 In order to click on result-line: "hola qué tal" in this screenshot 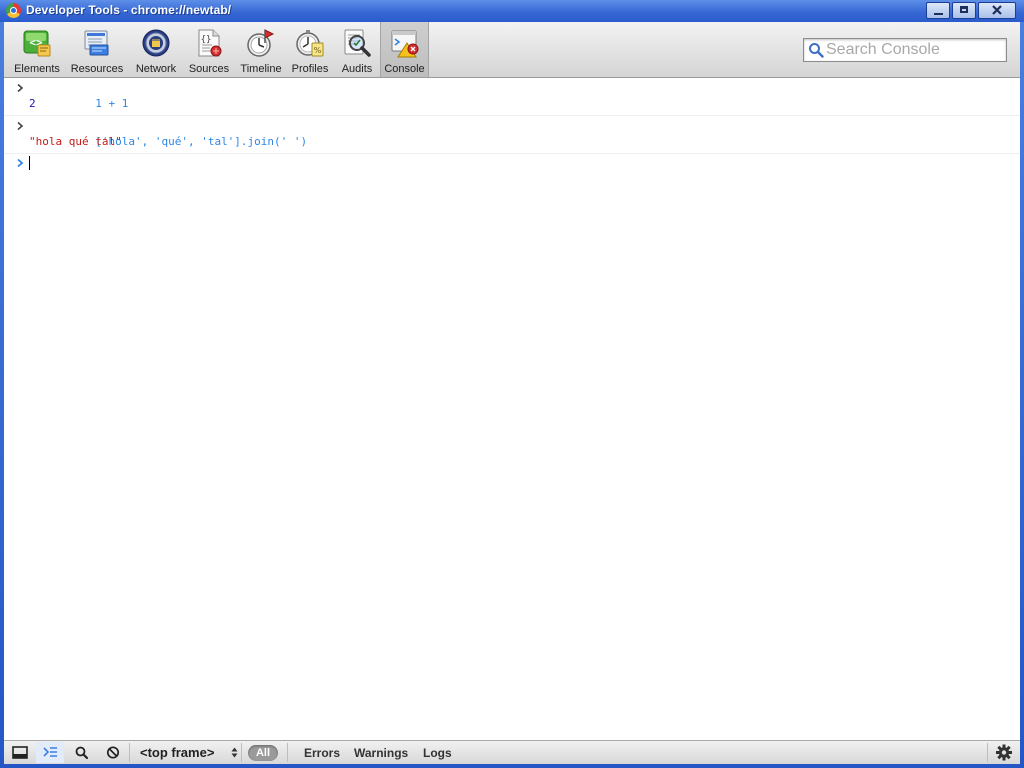, I will do `click(512, 142)`.